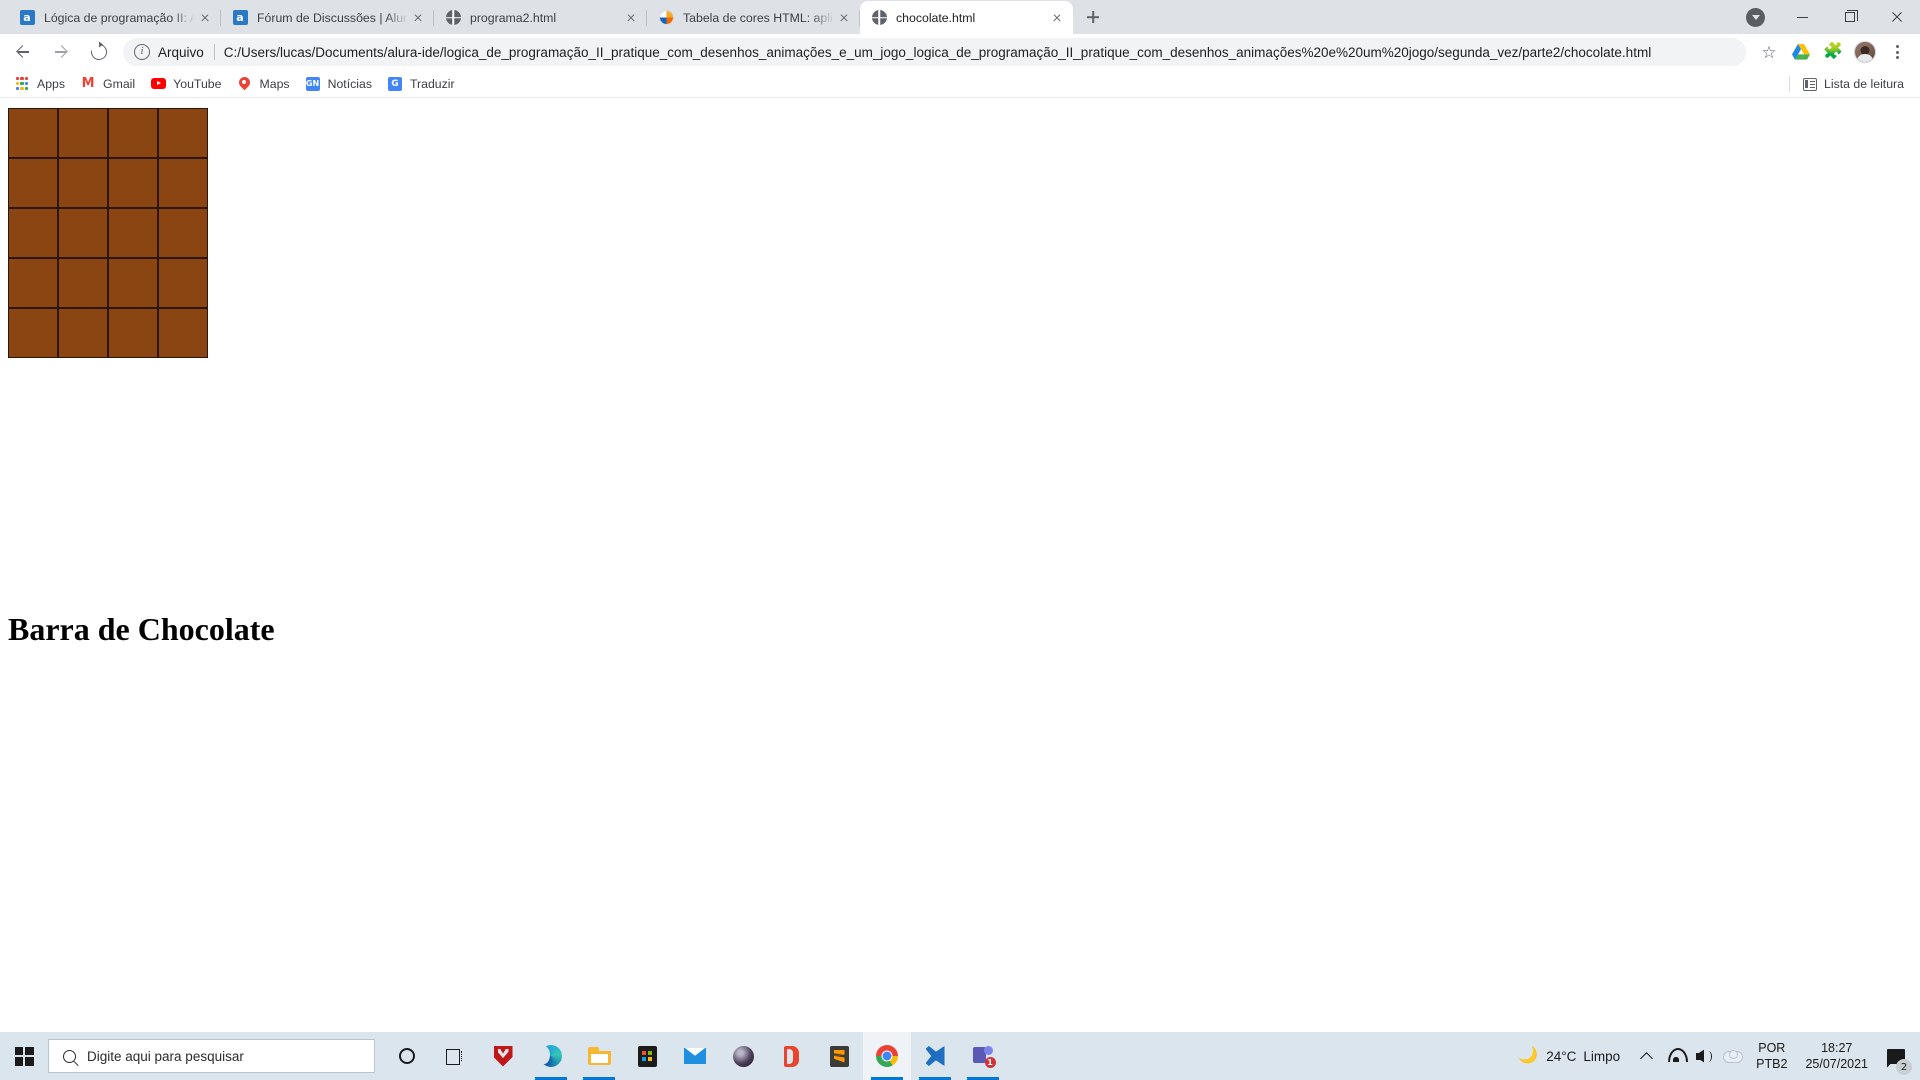  I want to click on reading-list-button: Lista de leitura, so click(1849, 84).